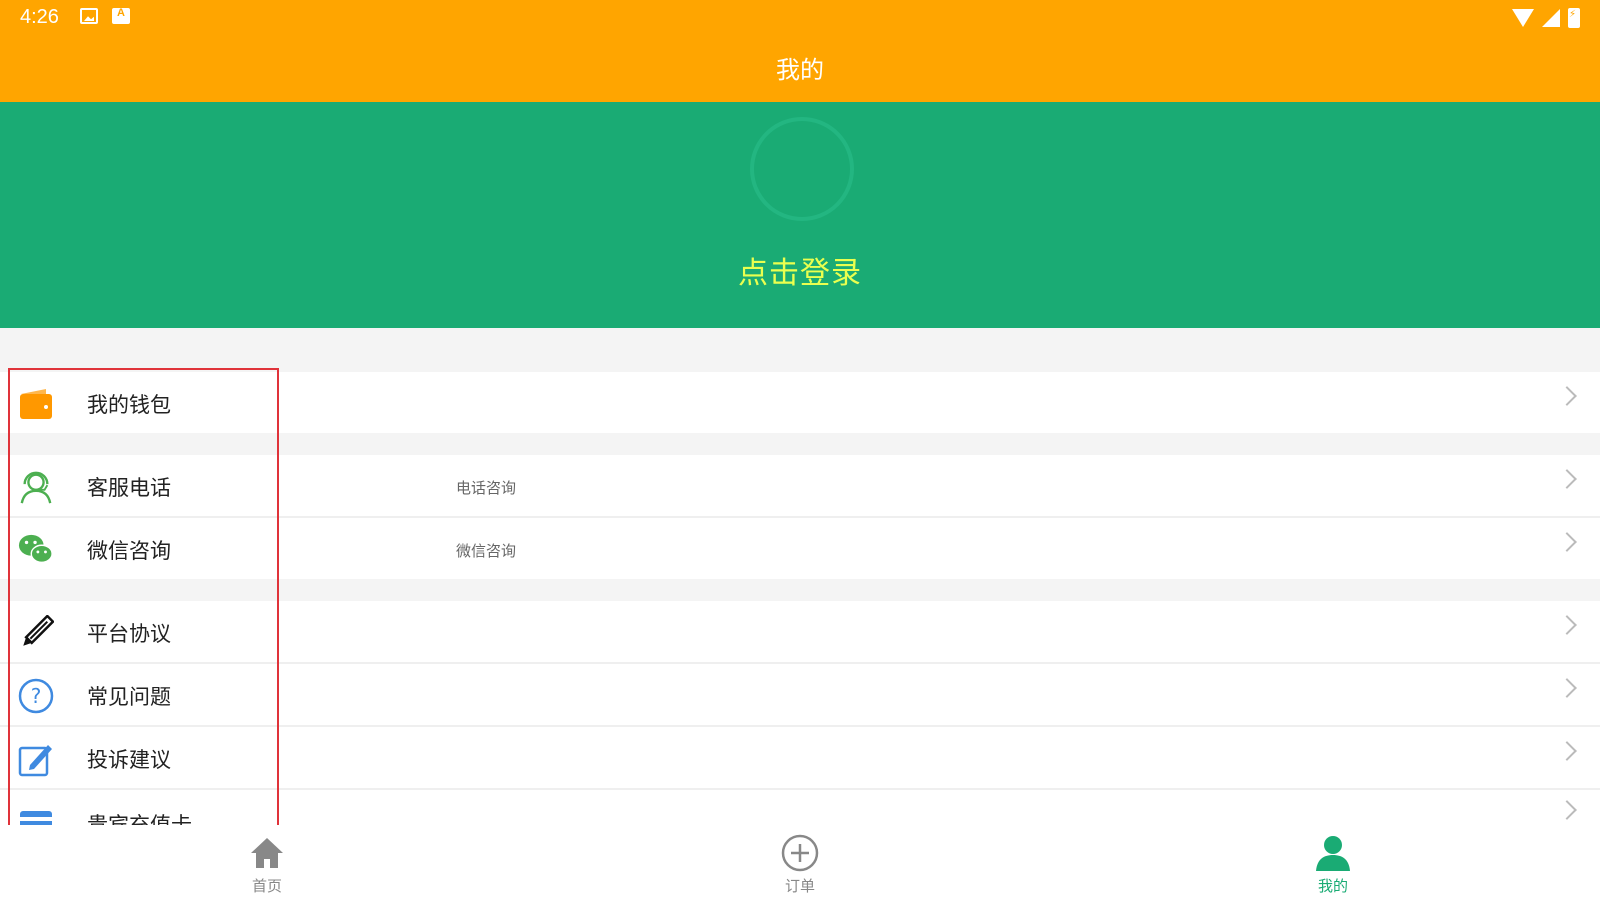 This screenshot has height=900, width=1600. Describe the element at coordinates (105, 15) in the screenshot. I see `status-notification-icons` at that location.